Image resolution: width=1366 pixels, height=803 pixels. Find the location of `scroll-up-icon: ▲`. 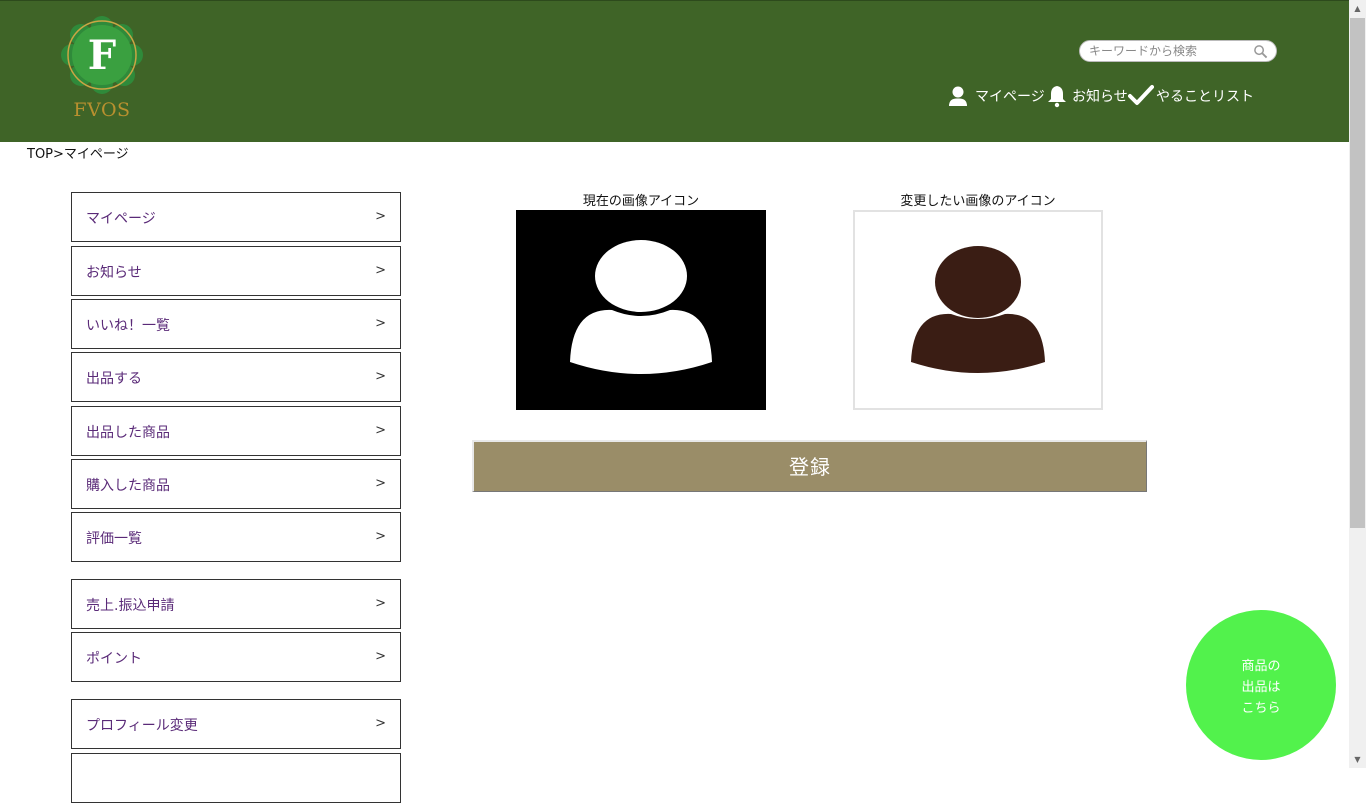

scroll-up-icon: ▲ is located at coordinates (1357, 8).